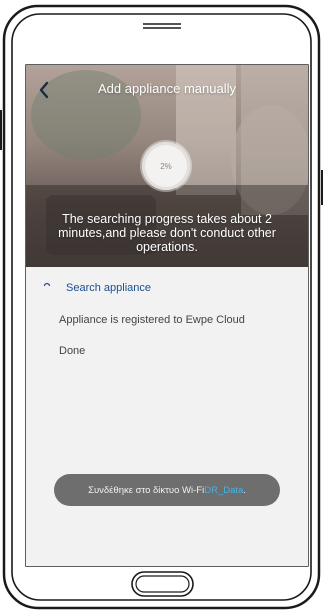 The width and height of the screenshot is (323, 612). What do you see at coordinates (224, 490) in the screenshot?
I see `toast-network-name: DR_Data` at bounding box center [224, 490].